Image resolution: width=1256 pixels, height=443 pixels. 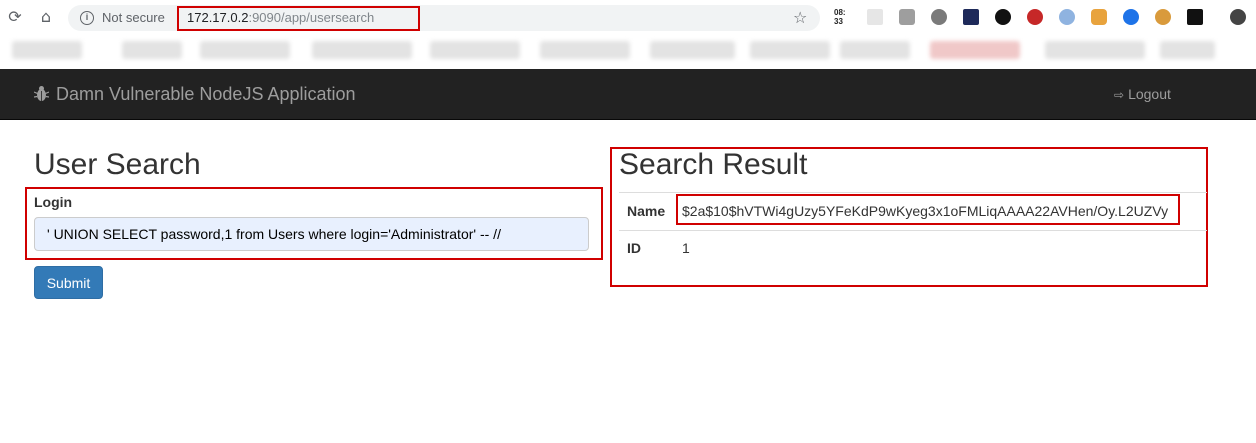 What do you see at coordinates (68, 282) in the screenshot?
I see `submit-button: Submit` at bounding box center [68, 282].